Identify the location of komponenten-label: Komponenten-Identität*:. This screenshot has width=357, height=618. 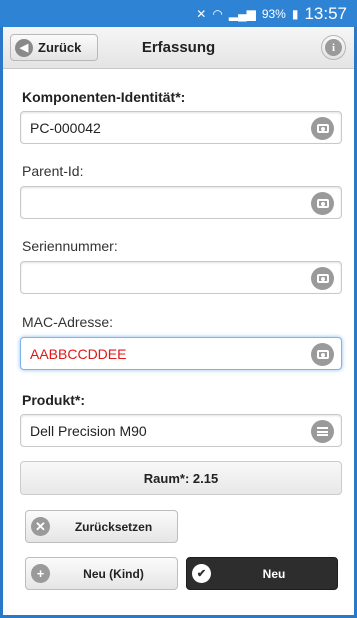
(104, 97).